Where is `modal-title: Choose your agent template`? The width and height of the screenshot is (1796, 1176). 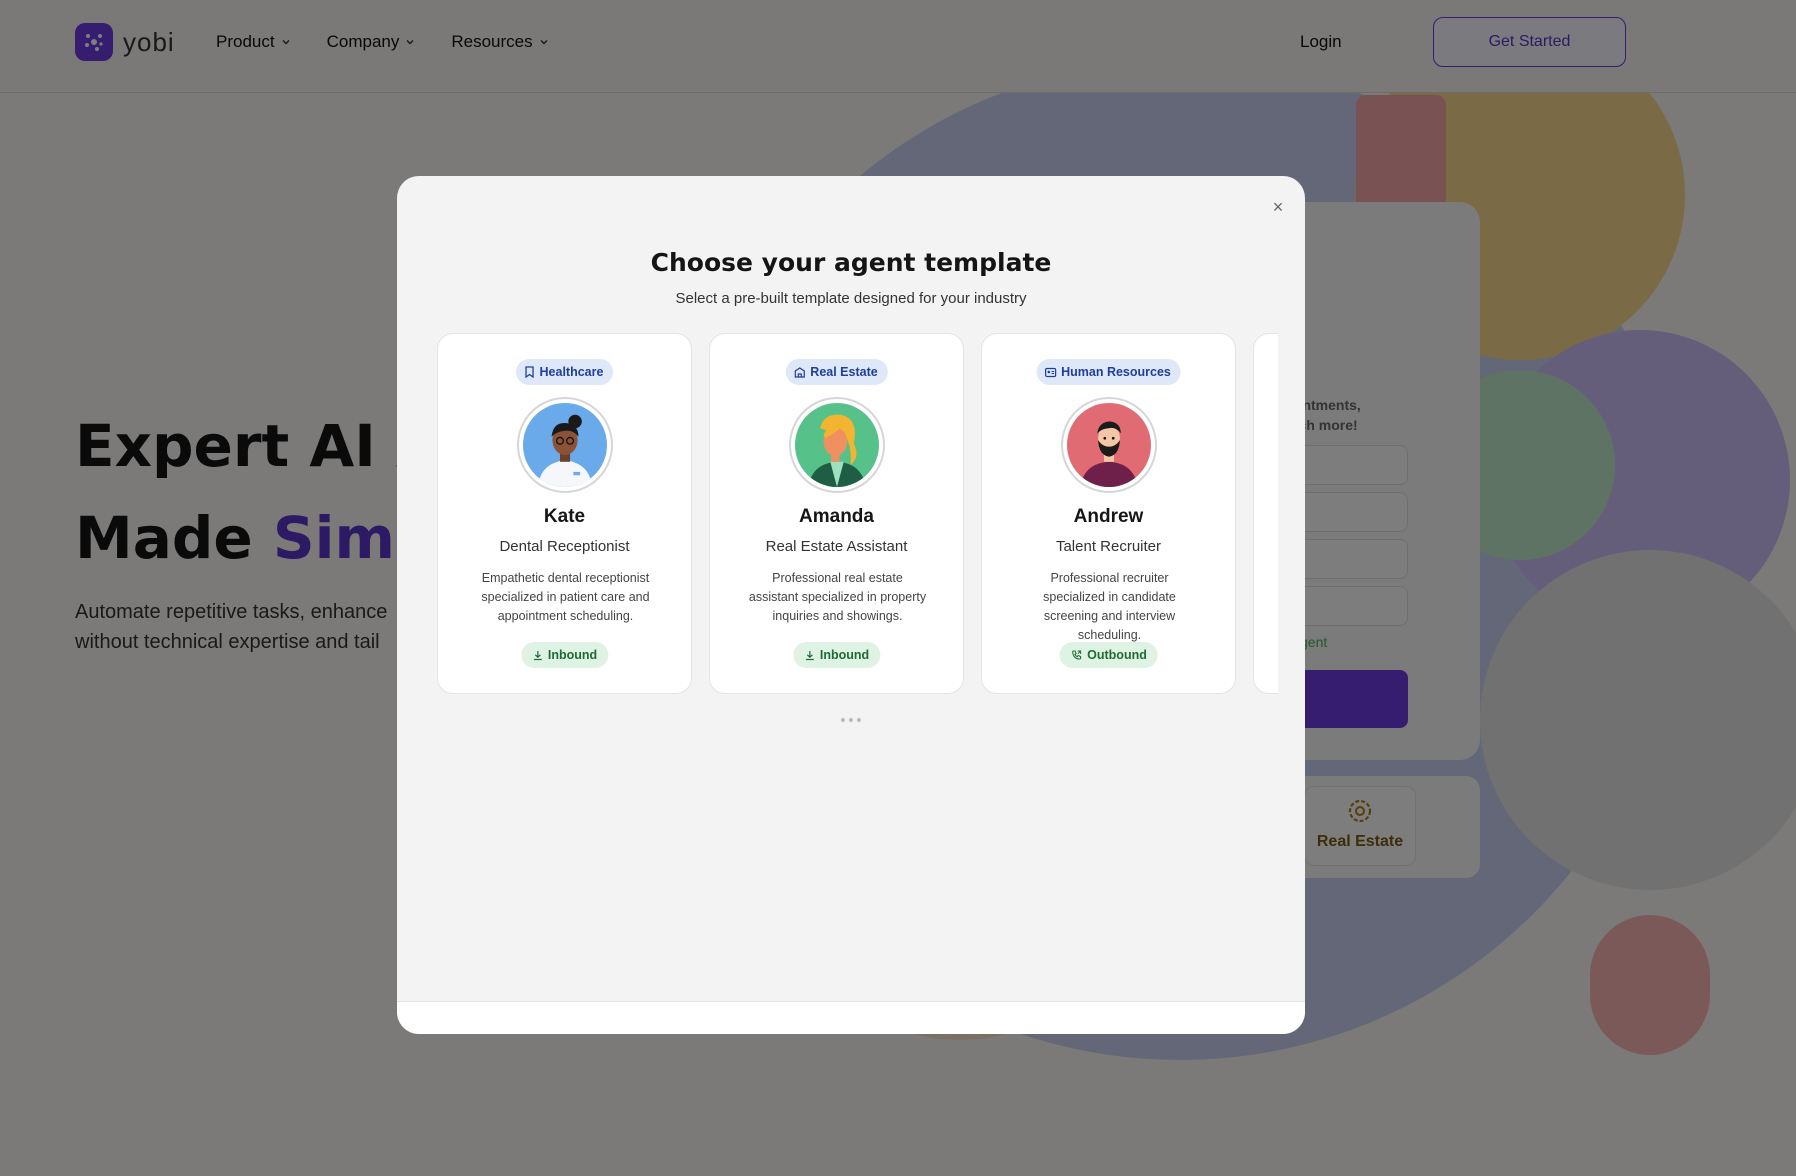 modal-title: Choose your agent template is located at coordinates (851, 262).